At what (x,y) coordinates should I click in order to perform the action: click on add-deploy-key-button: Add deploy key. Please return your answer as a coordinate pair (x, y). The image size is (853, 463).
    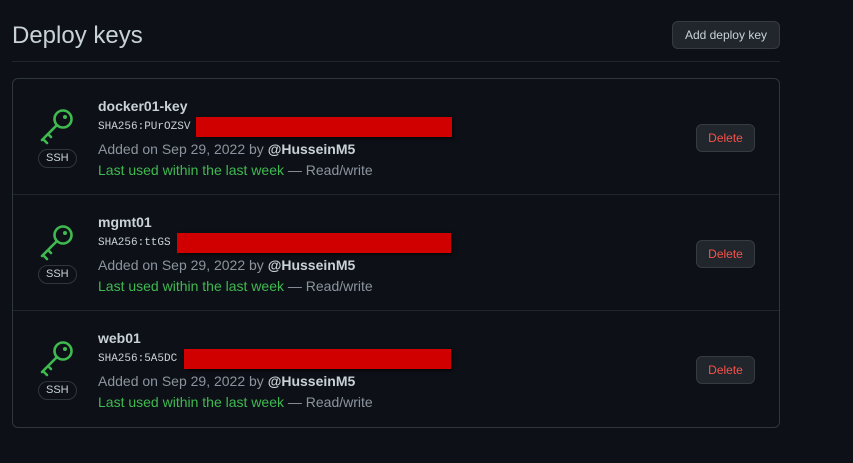
    Looking at the image, I should click on (725, 35).